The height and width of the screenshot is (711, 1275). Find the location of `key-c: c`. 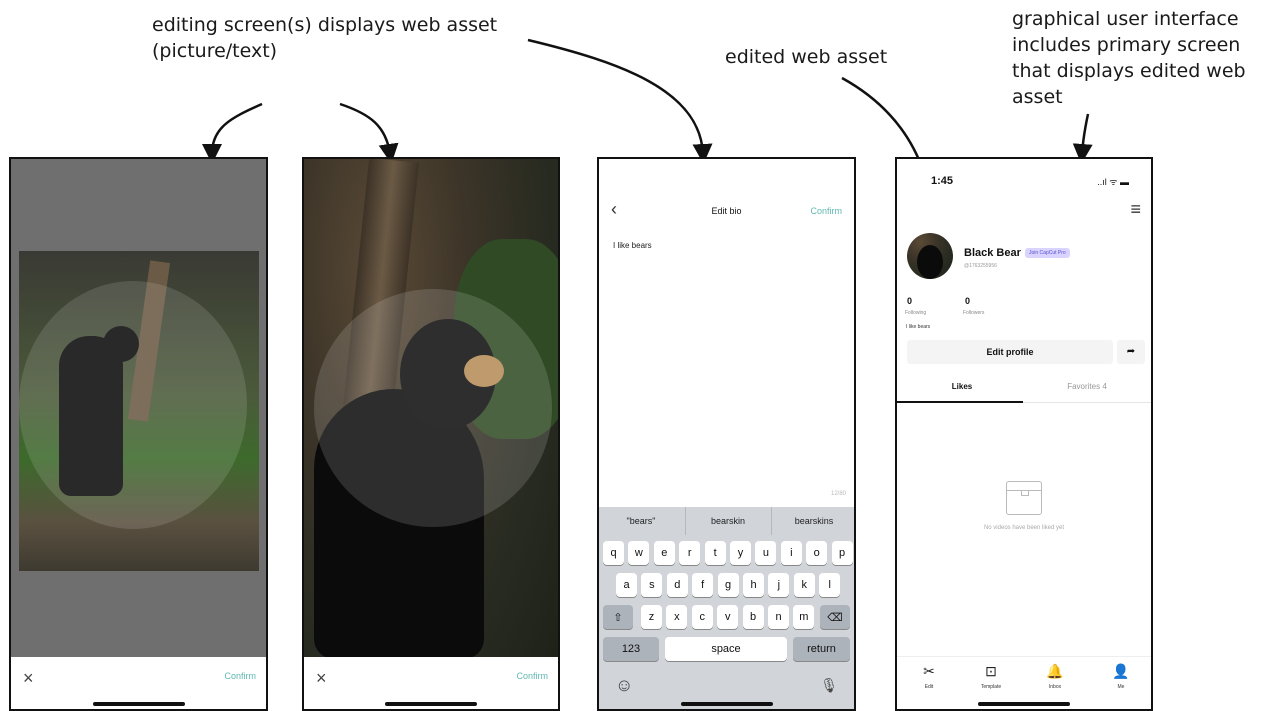

key-c: c is located at coordinates (702, 617).